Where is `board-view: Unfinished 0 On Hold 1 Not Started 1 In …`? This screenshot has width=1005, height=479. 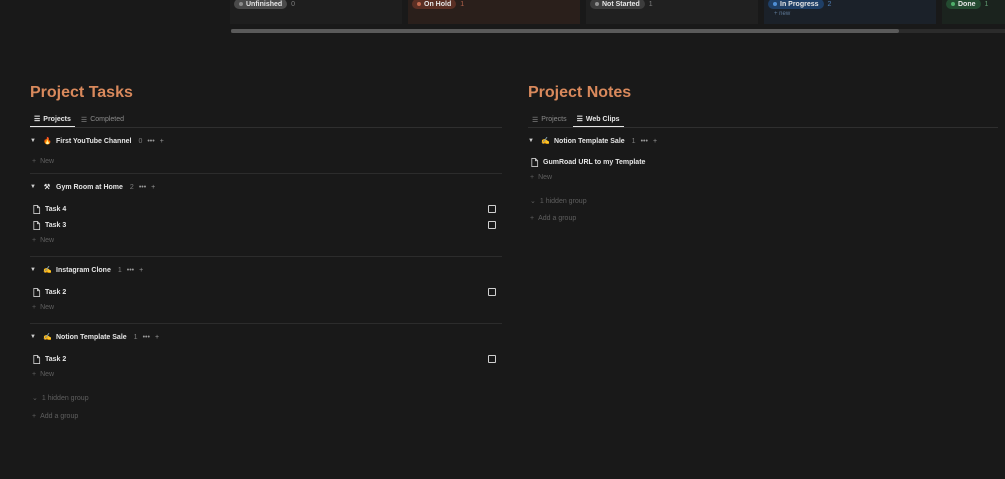
board-view: Unfinished 0 On Hold 1 Not Started 1 In … is located at coordinates (617, 12).